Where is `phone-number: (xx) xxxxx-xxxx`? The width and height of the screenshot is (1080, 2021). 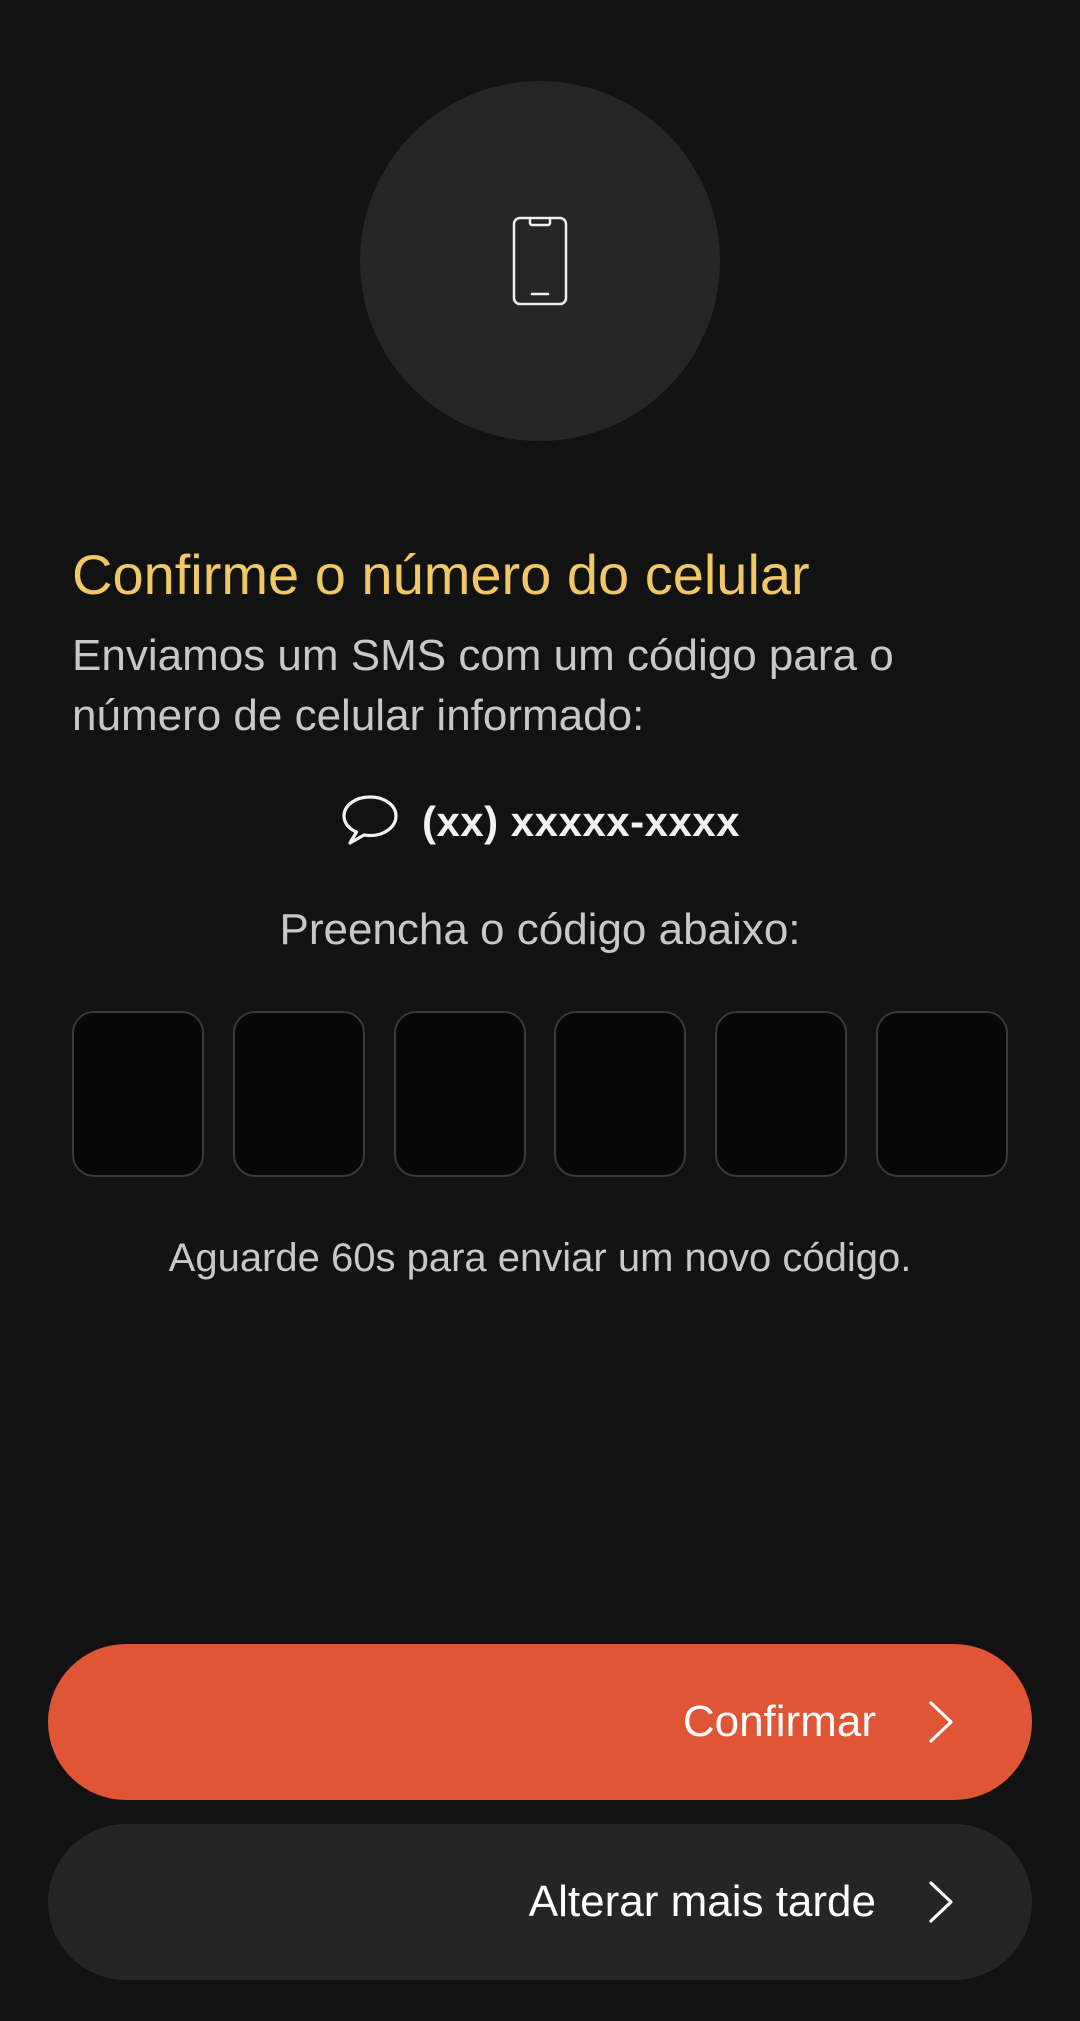 phone-number: (xx) xxxxx-xxxx is located at coordinates (581, 821).